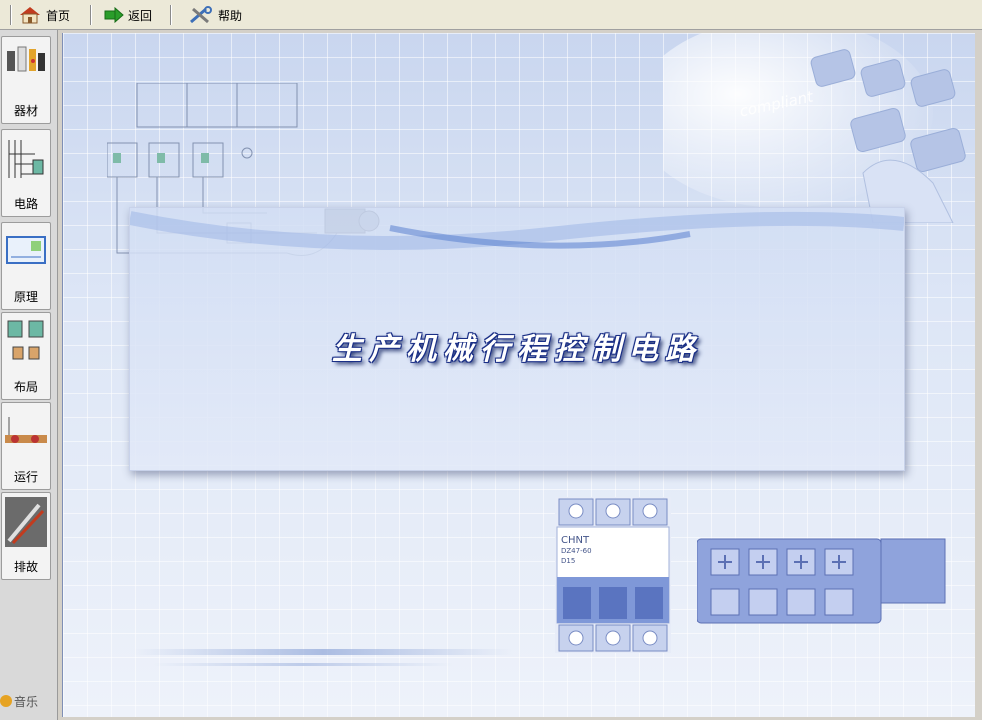 This screenshot has width=982, height=720. What do you see at coordinates (576, 551) in the screenshot?
I see `breaker-model: DZ47-60` at bounding box center [576, 551].